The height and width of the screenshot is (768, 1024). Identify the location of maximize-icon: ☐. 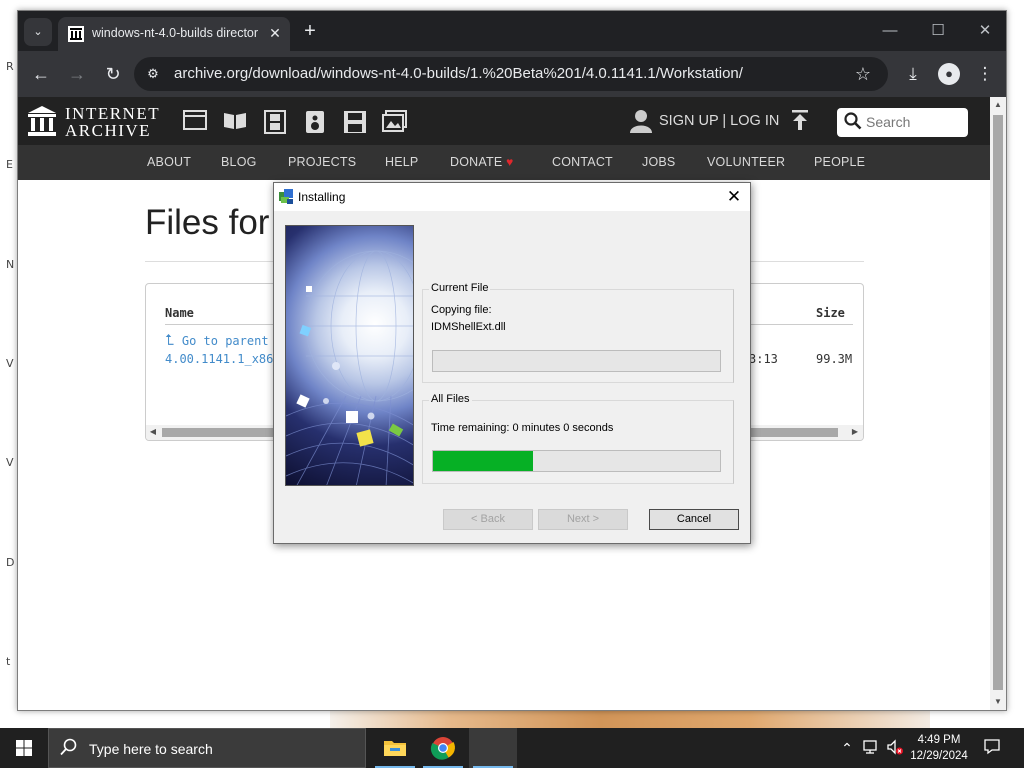
(938, 31).